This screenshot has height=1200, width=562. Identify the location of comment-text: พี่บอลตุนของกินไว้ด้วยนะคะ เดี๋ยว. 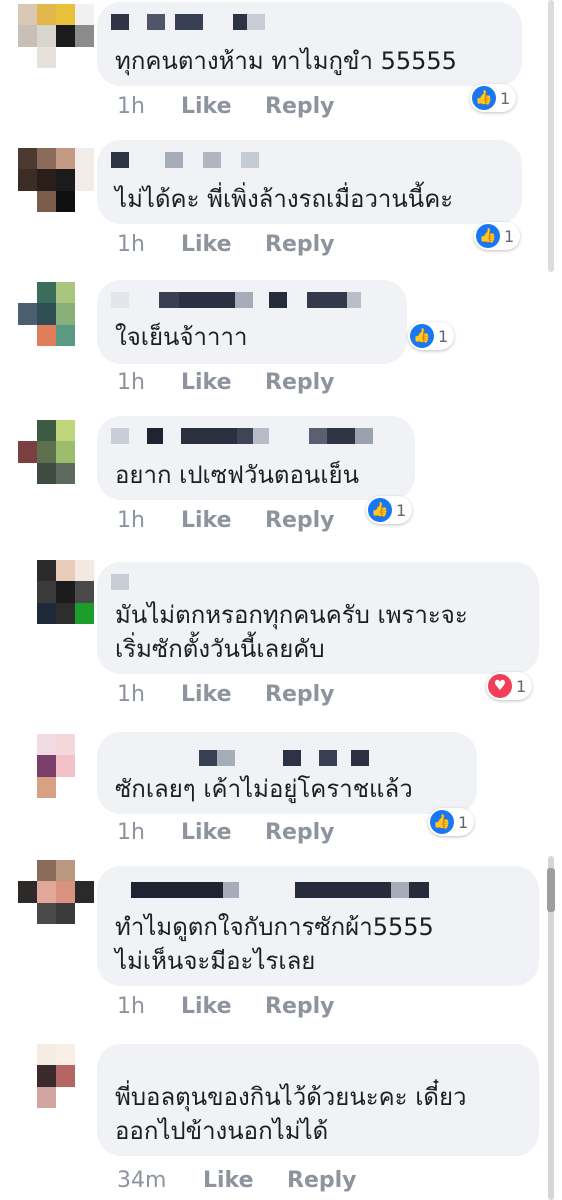
(291, 1097).